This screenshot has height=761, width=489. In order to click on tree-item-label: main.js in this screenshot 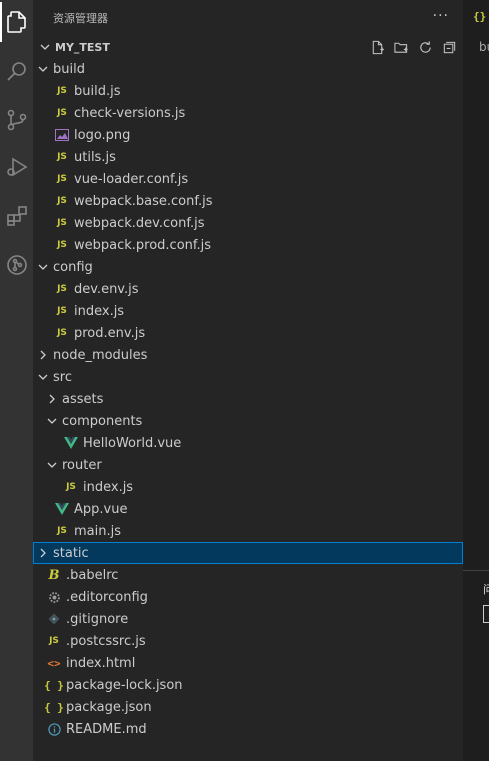, I will do `click(97, 531)`.